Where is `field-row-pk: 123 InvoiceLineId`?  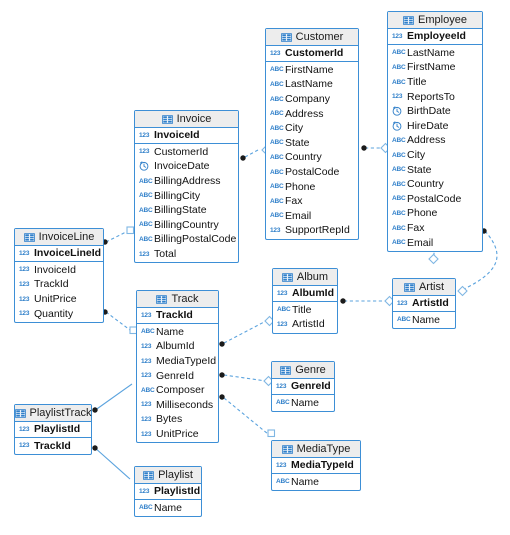 field-row-pk: 123 InvoiceLineId is located at coordinates (59, 253).